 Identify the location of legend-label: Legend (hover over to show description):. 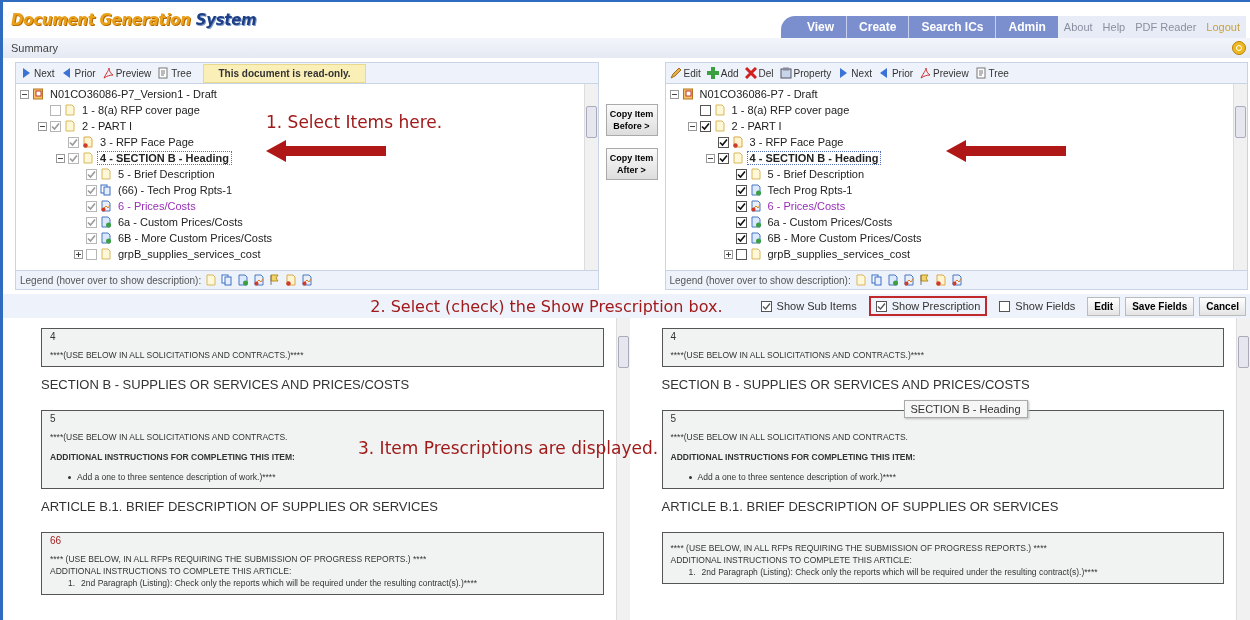
(760, 280).